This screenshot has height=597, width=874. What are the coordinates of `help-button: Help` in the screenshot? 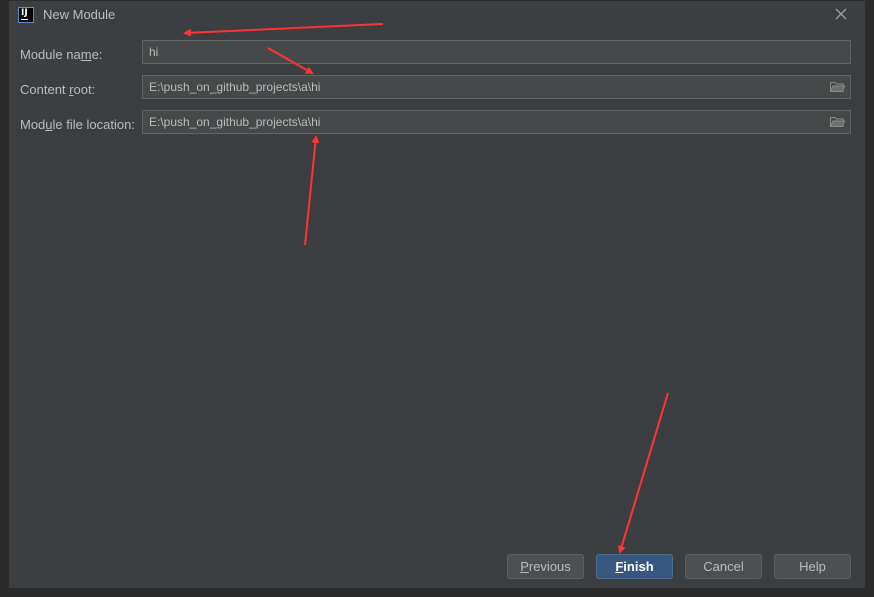 It's located at (812, 566).